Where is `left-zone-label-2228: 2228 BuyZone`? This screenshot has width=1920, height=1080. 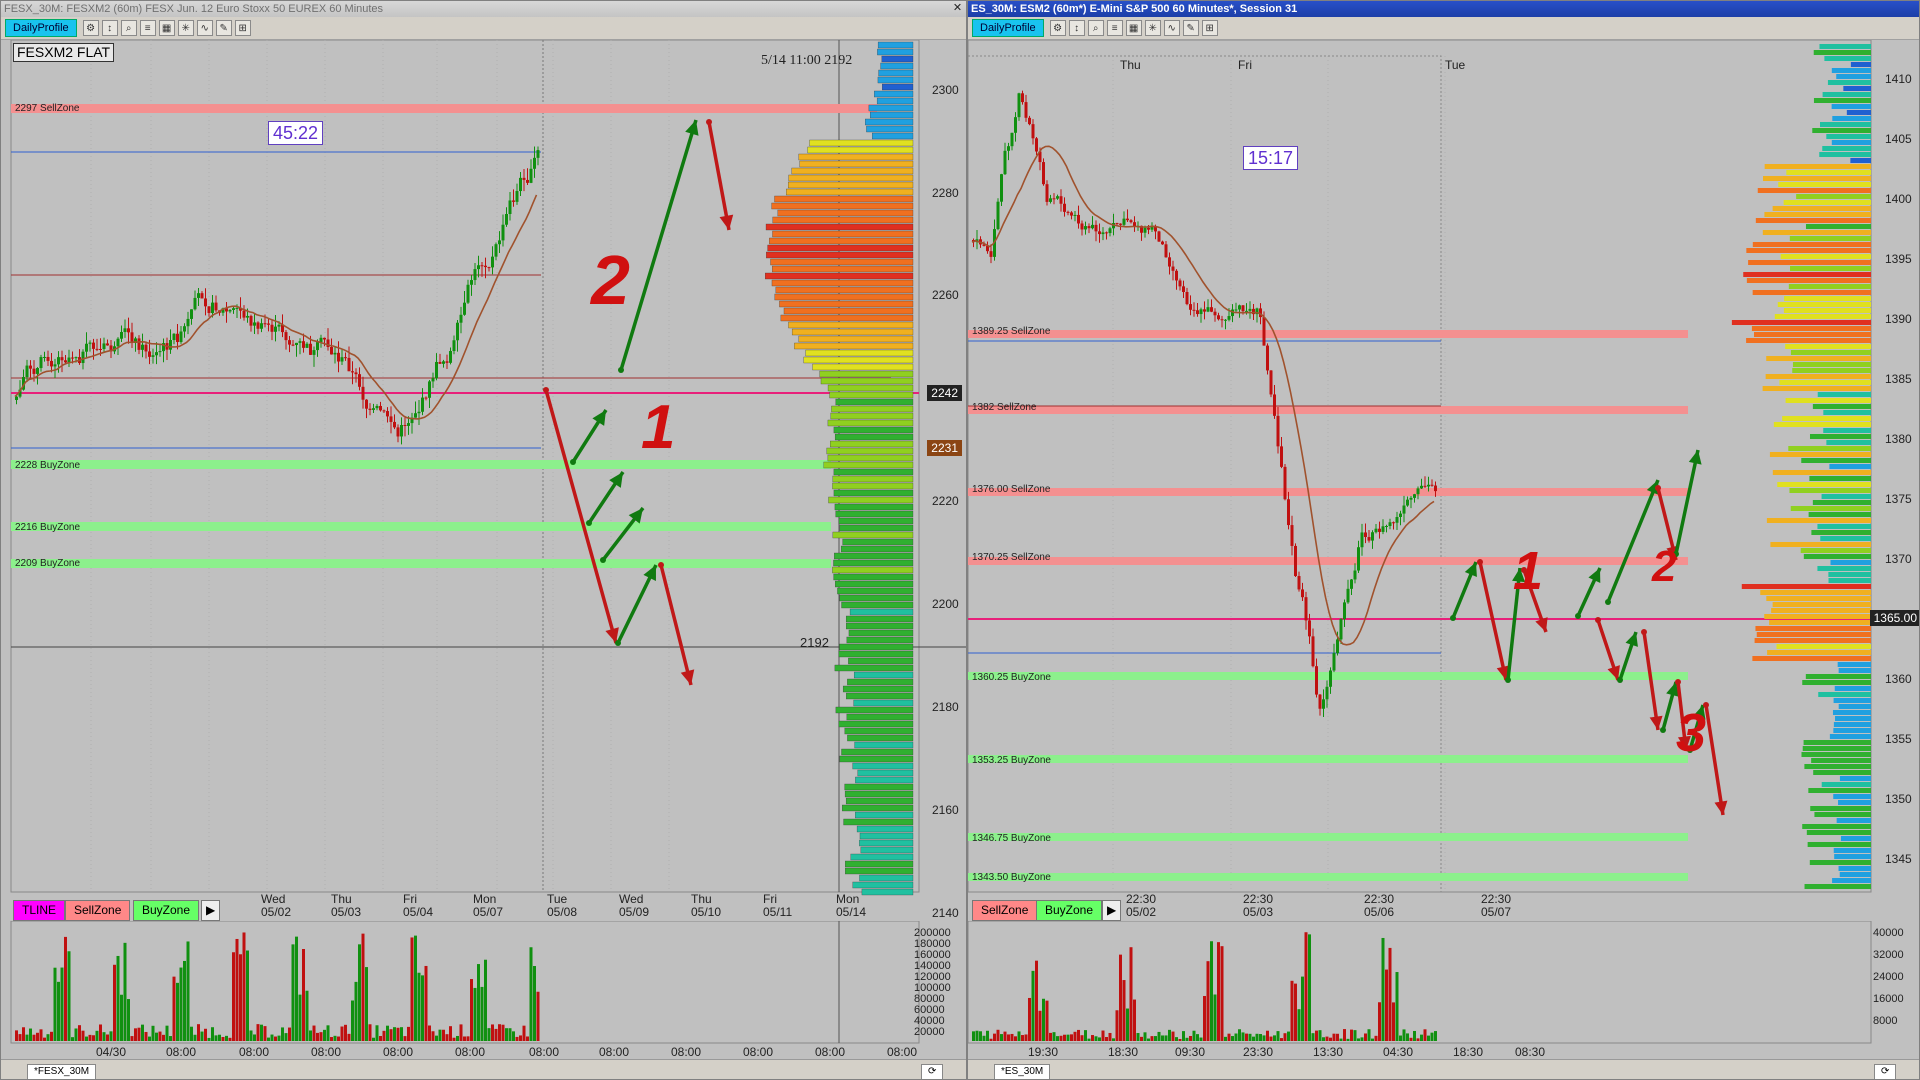 left-zone-label-2228: 2228 BuyZone is located at coordinates (47, 465).